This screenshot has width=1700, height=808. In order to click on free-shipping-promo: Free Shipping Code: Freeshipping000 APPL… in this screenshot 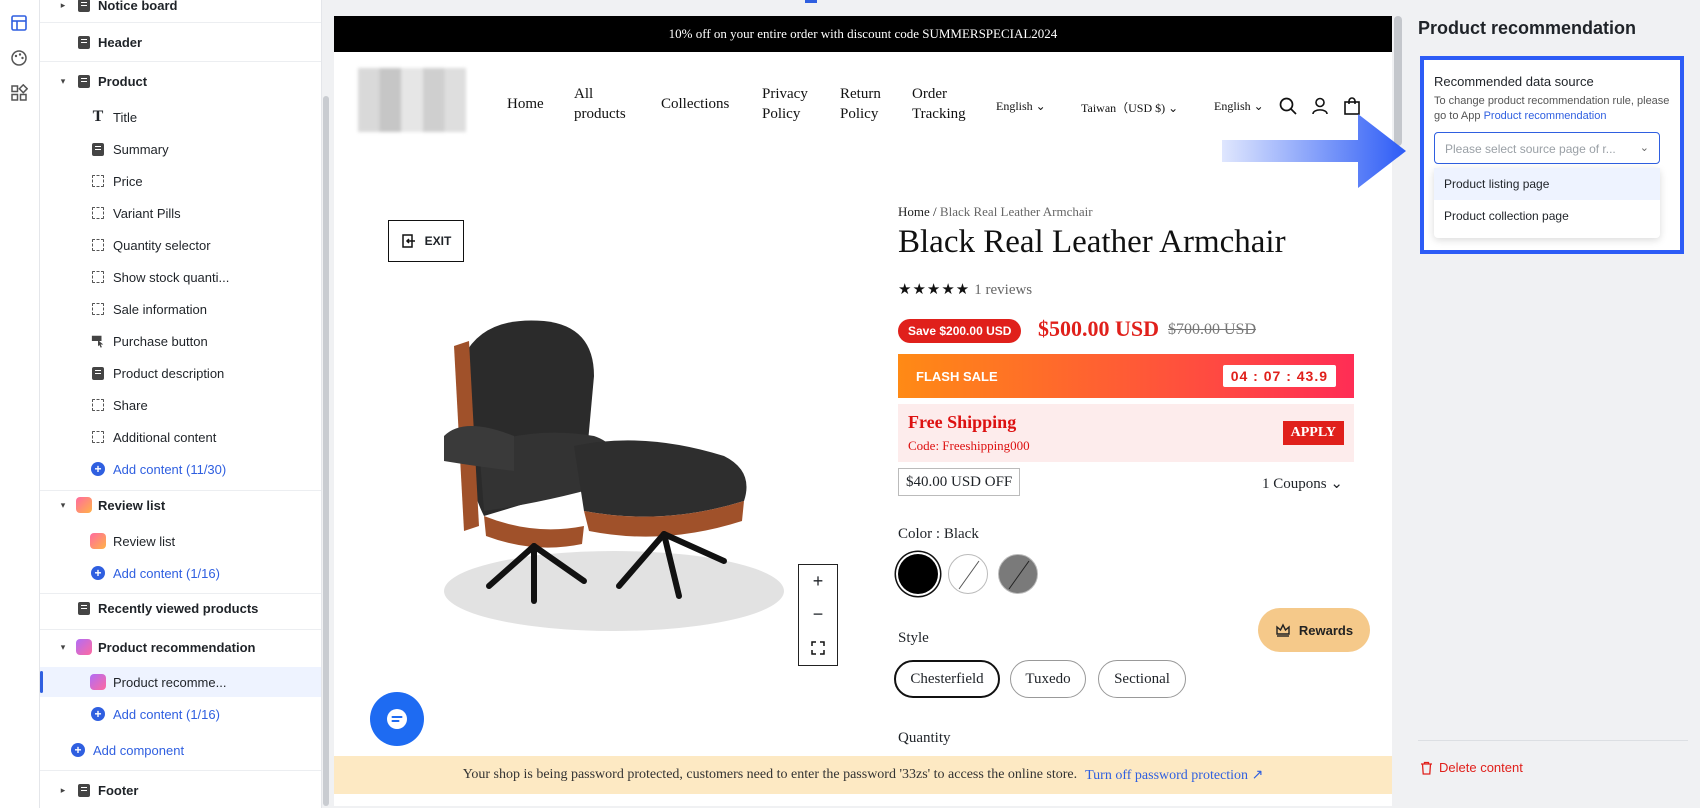, I will do `click(1126, 433)`.